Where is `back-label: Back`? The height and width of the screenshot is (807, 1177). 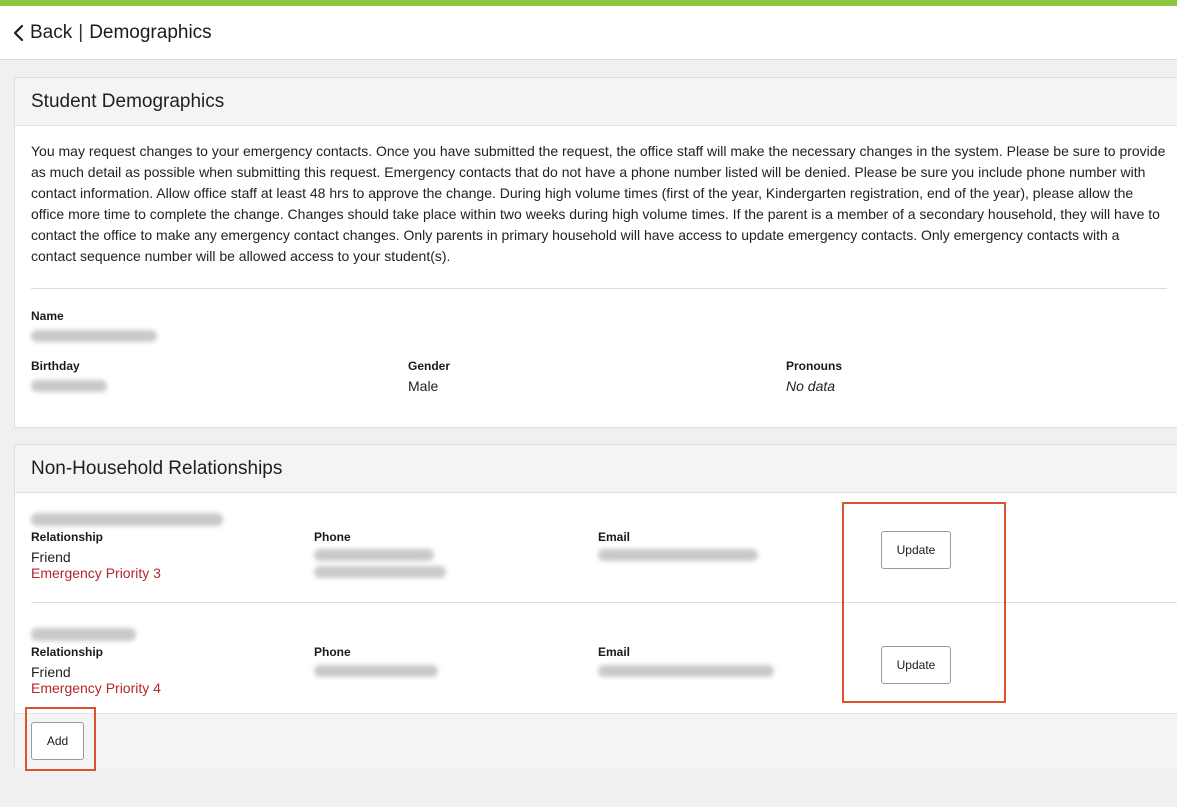
back-label: Back is located at coordinates (51, 32).